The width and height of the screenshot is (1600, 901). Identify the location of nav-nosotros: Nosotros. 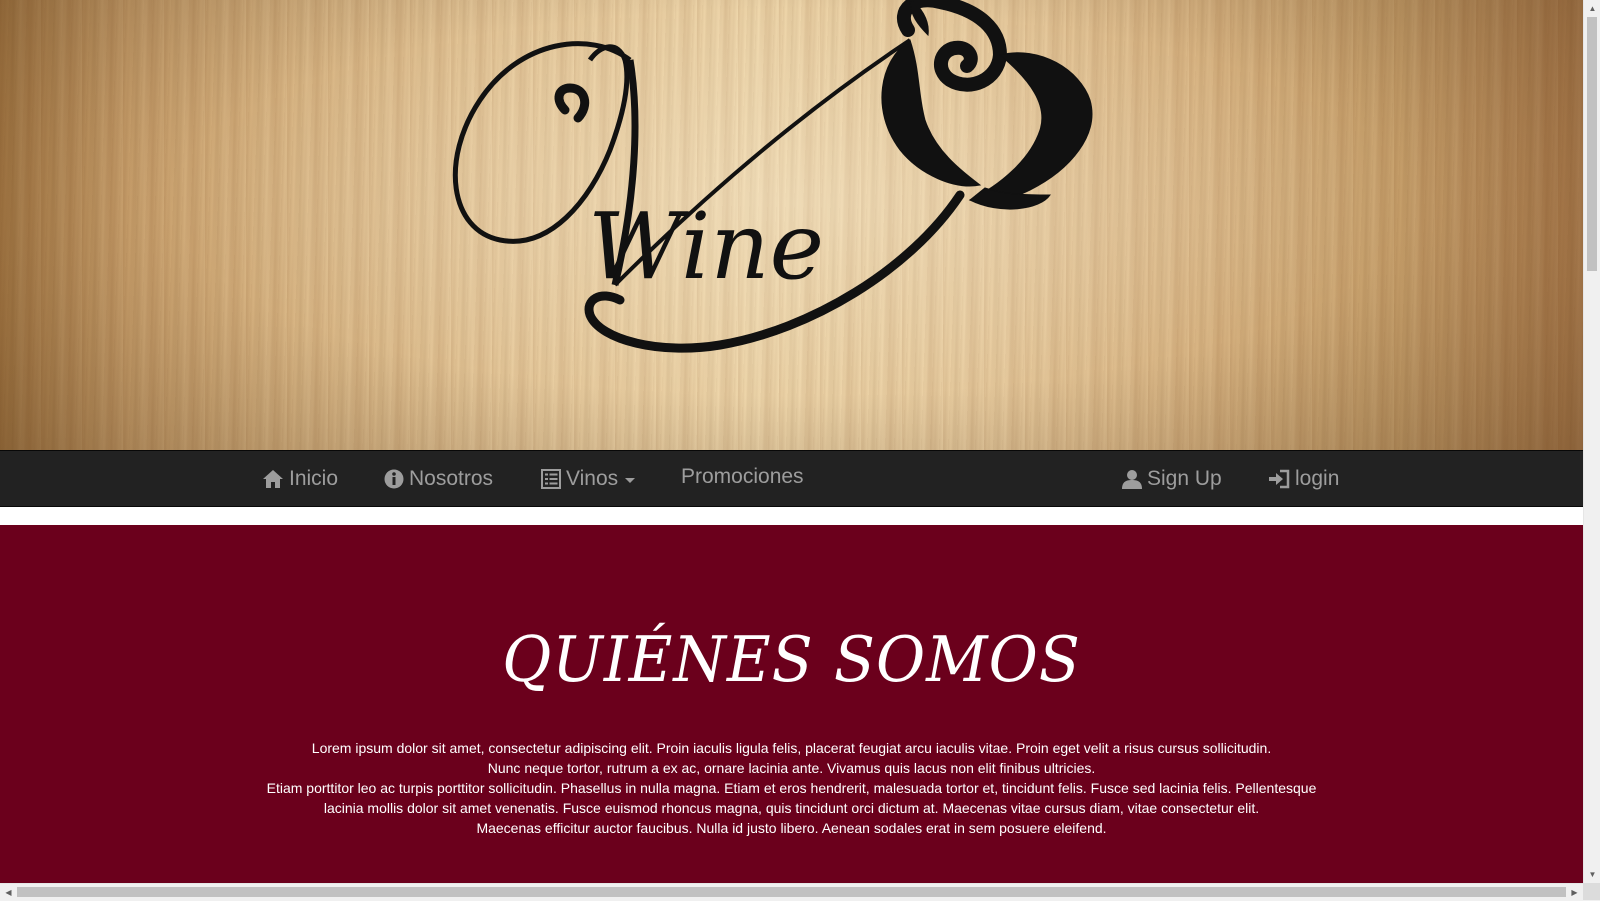
(438, 478).